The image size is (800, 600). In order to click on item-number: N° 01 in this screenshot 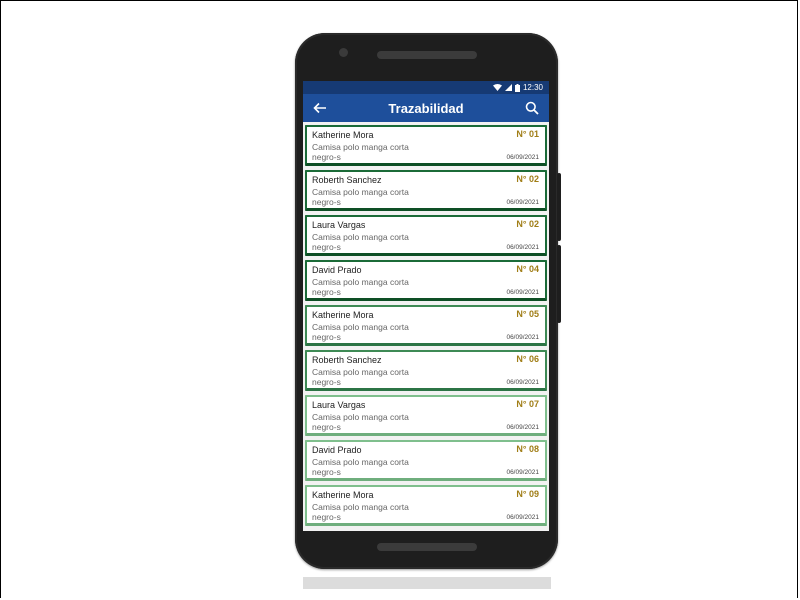, I will do `click(527, 134)`.